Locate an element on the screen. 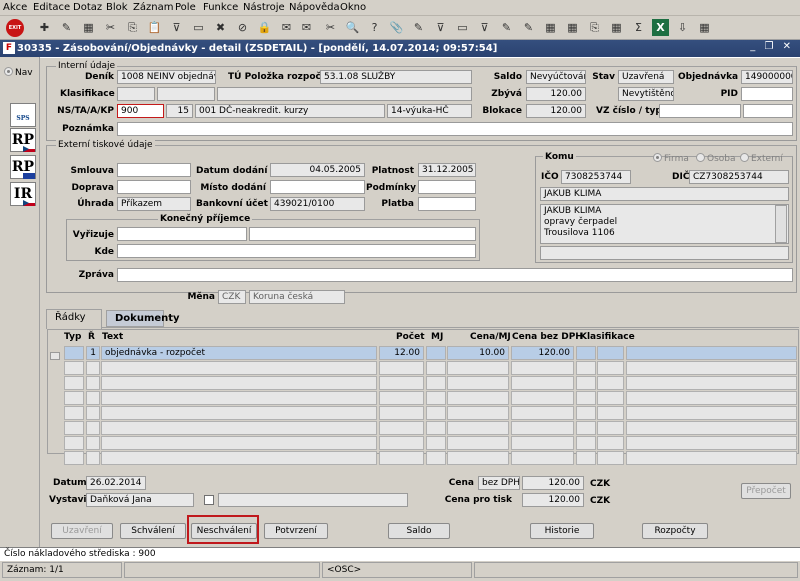  search-icon: 🔍 is located at coordinates (352, 27).